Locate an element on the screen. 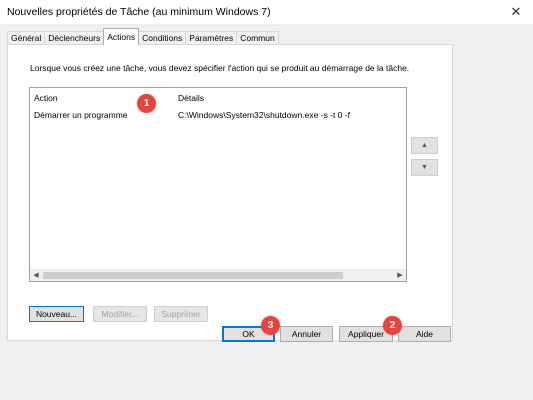 The height and width of the screenshot is (400, 533). tab-general: Général is located at coordinates (26, 38).